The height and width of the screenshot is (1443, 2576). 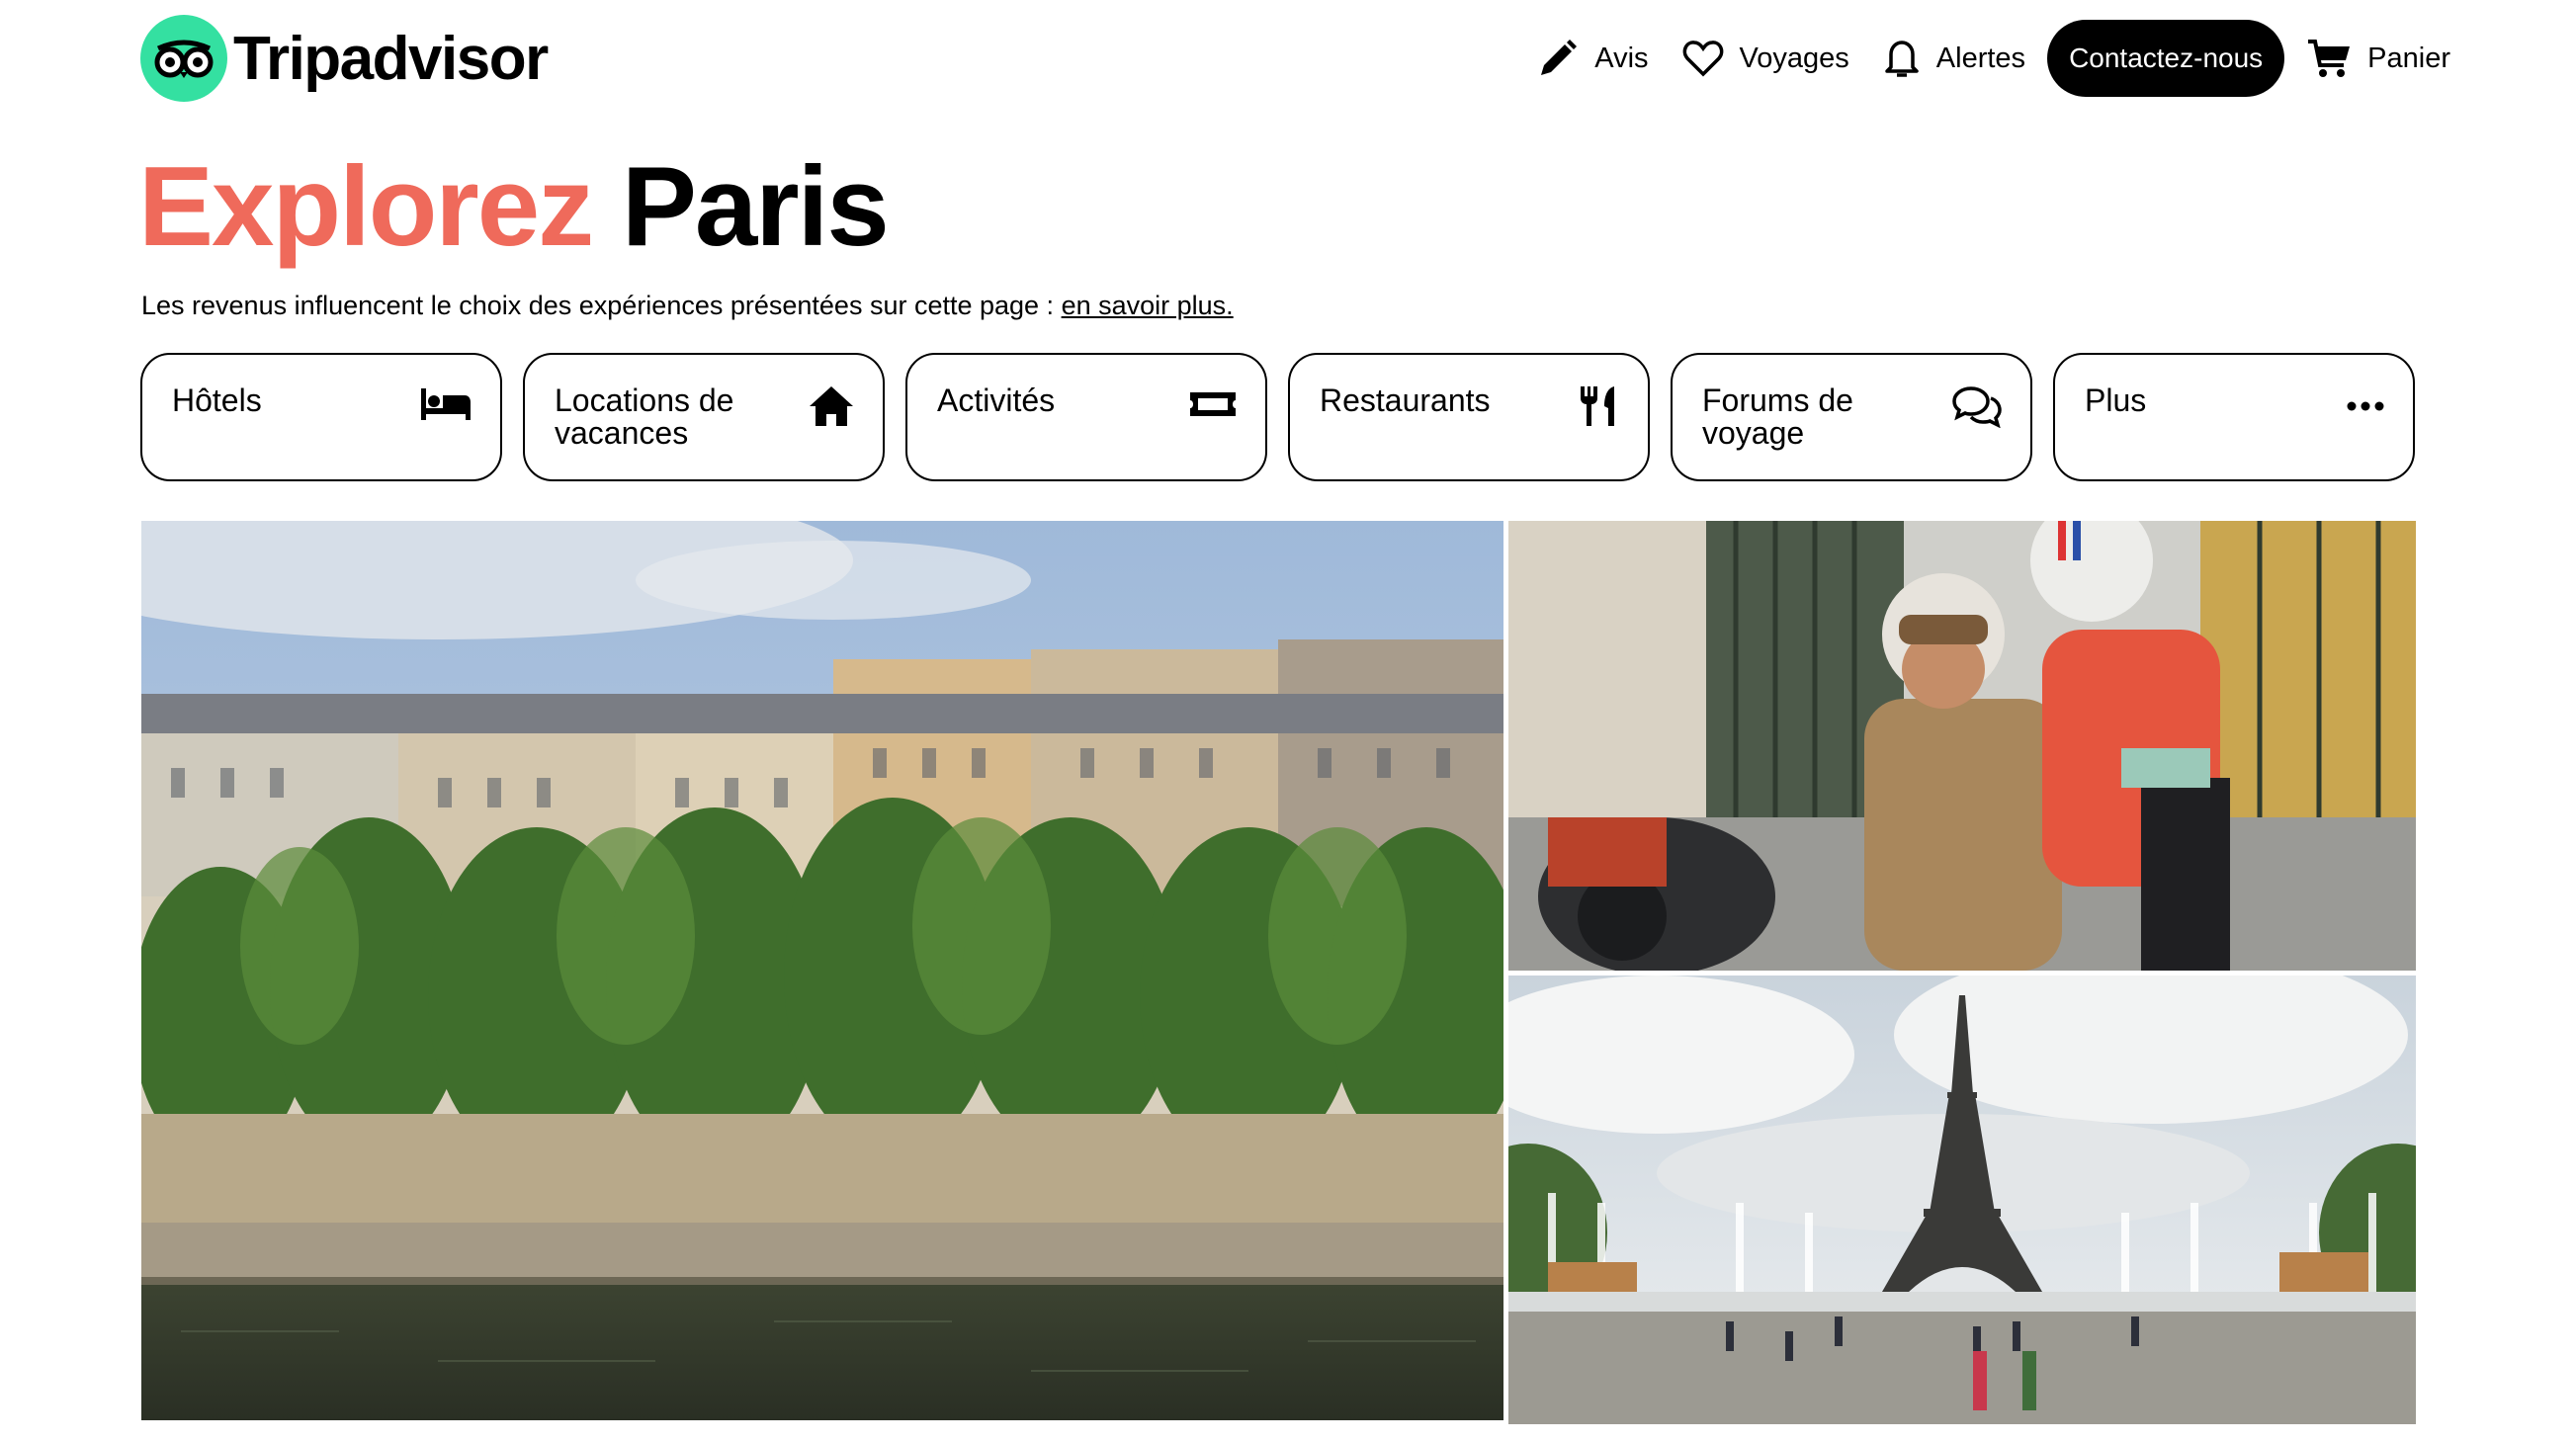 I want to click on heart-icon, so click(x=1702, y=59).